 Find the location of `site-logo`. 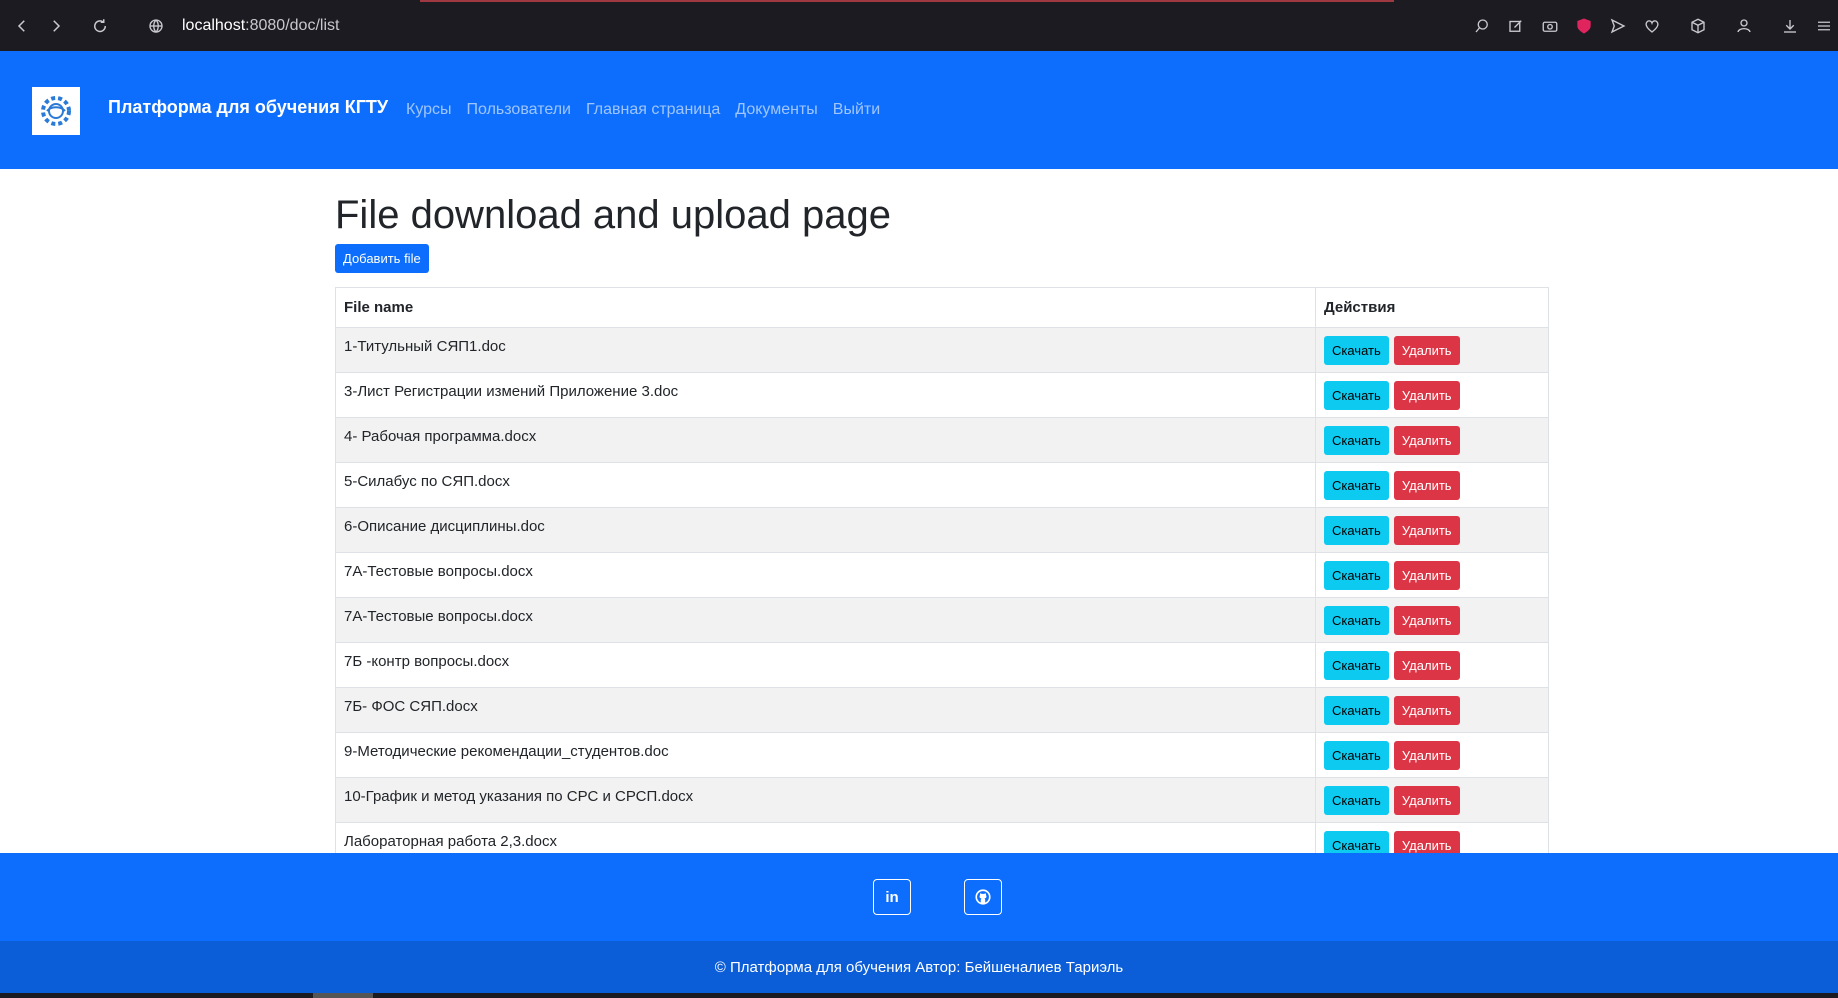

site-logo is located at coordinates (56, 111).